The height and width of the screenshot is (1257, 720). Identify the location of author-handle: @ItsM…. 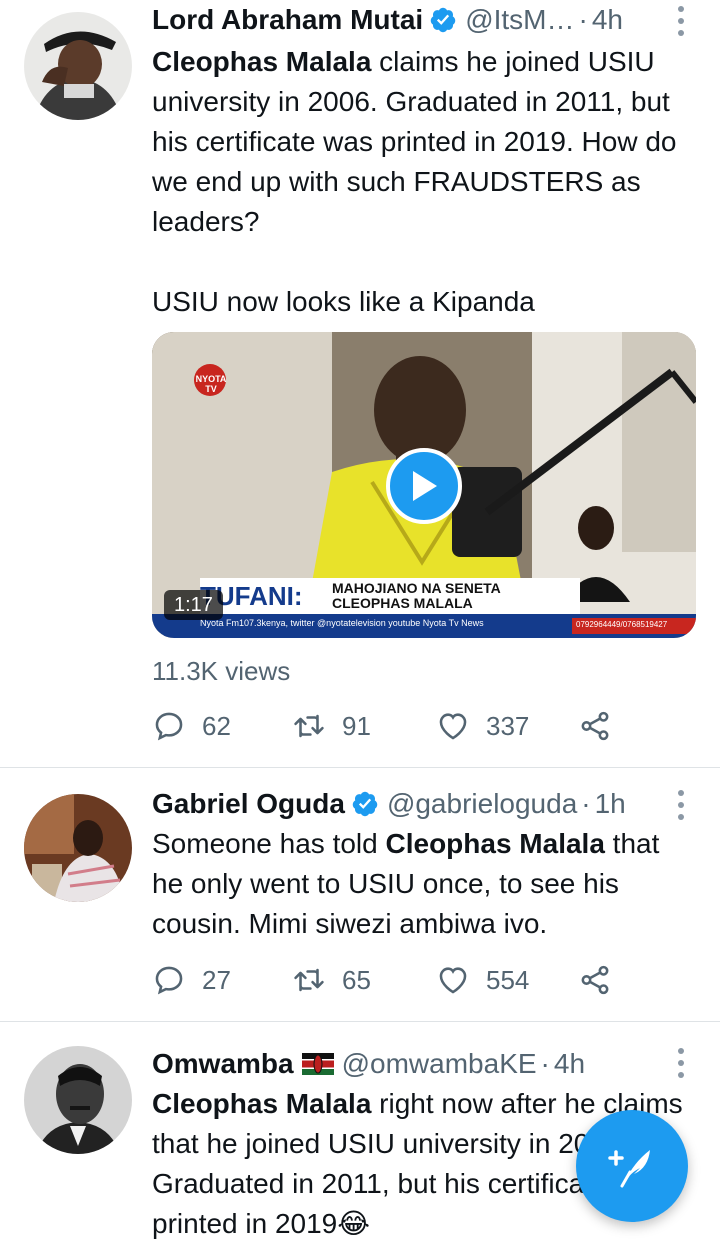
(519, 20).